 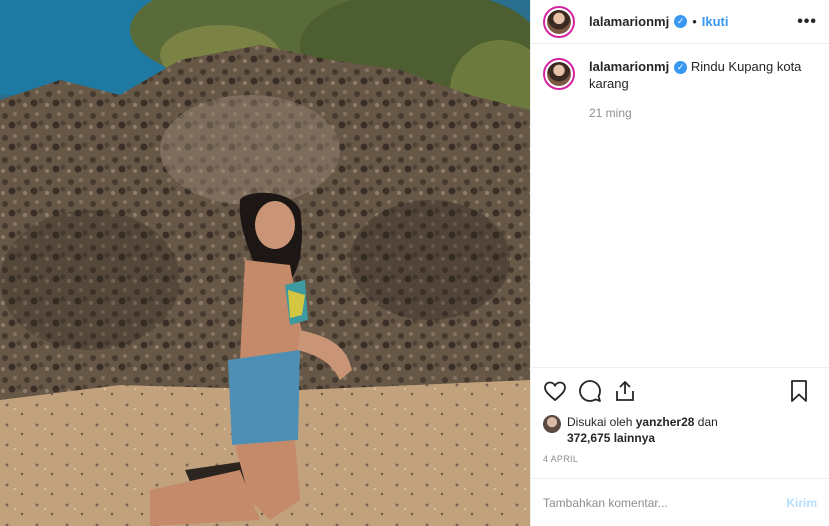 What do you see at coordinates (625, 391) in the screenshot?
I see `share-icon` at bounding box center [625, 391].